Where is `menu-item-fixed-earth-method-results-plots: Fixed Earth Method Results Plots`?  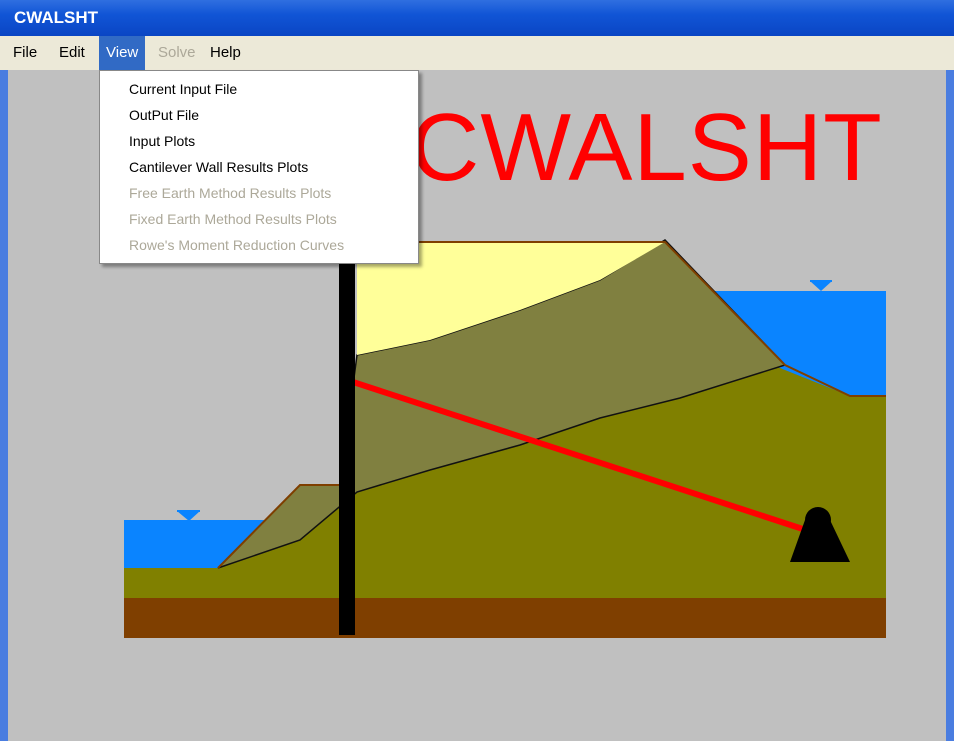
menu-item-fixed-earth-method-results-plots: Fixed Earth Method Results Plots is located at coordinates (233, 219).